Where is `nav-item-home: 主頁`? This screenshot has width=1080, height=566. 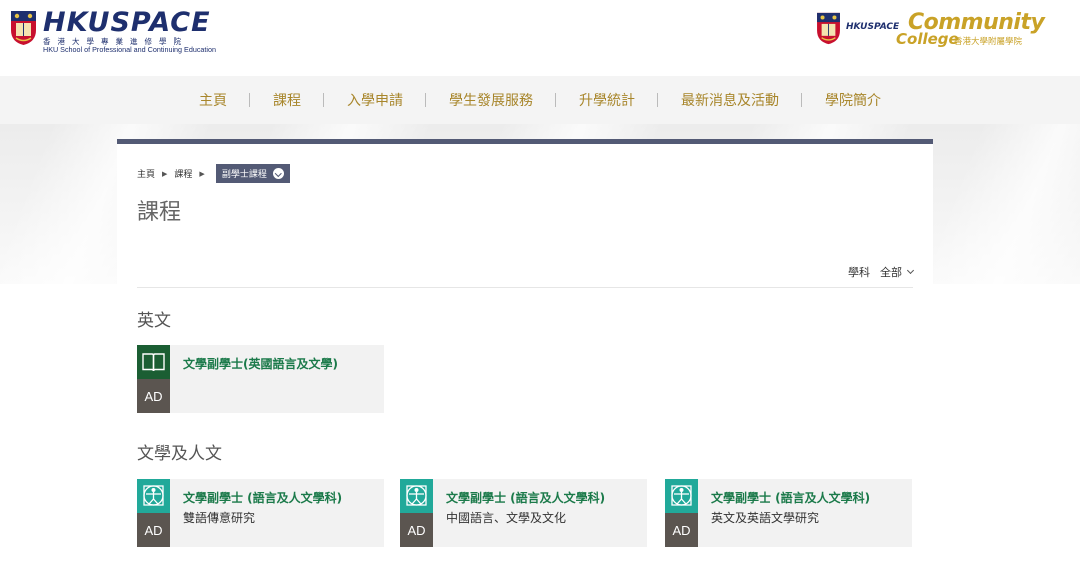 nav-item-home: 主頁 is located at coordinates (213, 100).